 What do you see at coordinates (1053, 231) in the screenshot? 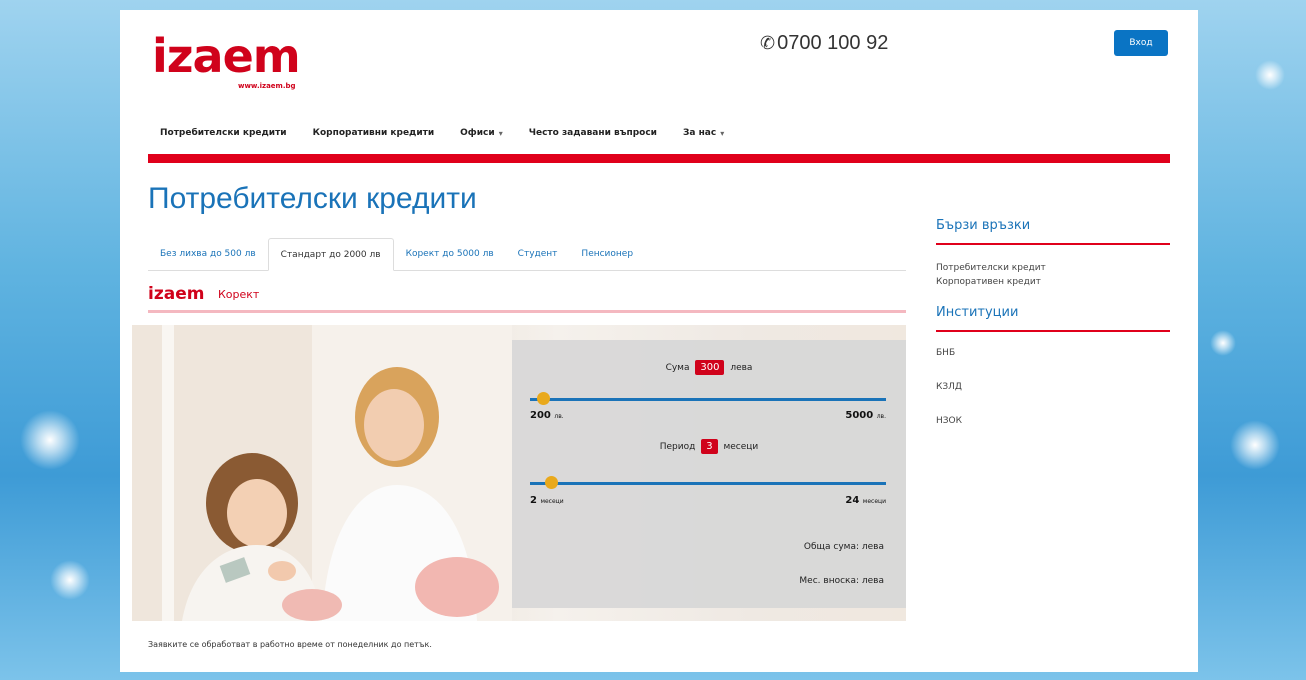
I see `quick-links-heading: Бързи връзки` at bounding box center [1053, 231].